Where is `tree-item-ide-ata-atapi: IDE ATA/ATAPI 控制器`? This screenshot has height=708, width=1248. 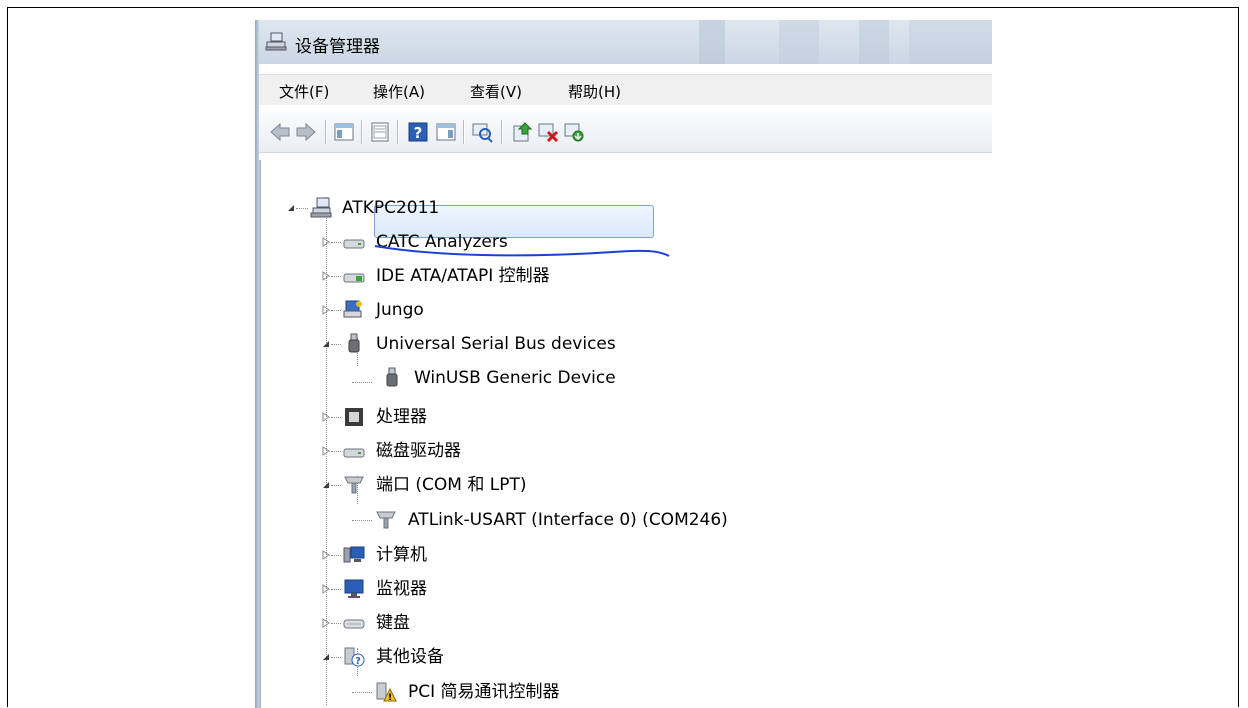
tree-item-ide-ata-atapi: IDE ATA/ATAPI 控制器 is located at coordinates (463, 276).